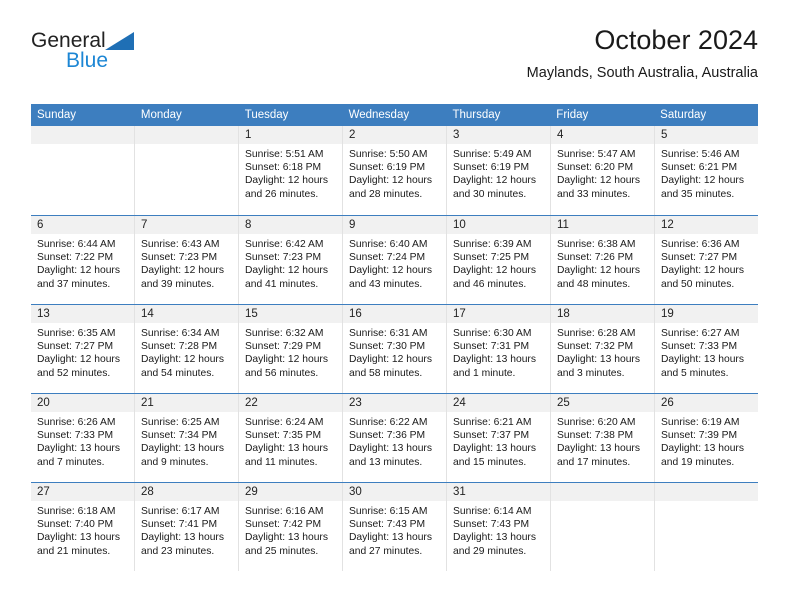  What do you see at coordinates (700, 154) in the screenshot?
I see `day-info-line: Sunrise: 5:46 AM` at bounding box center [700, 154].